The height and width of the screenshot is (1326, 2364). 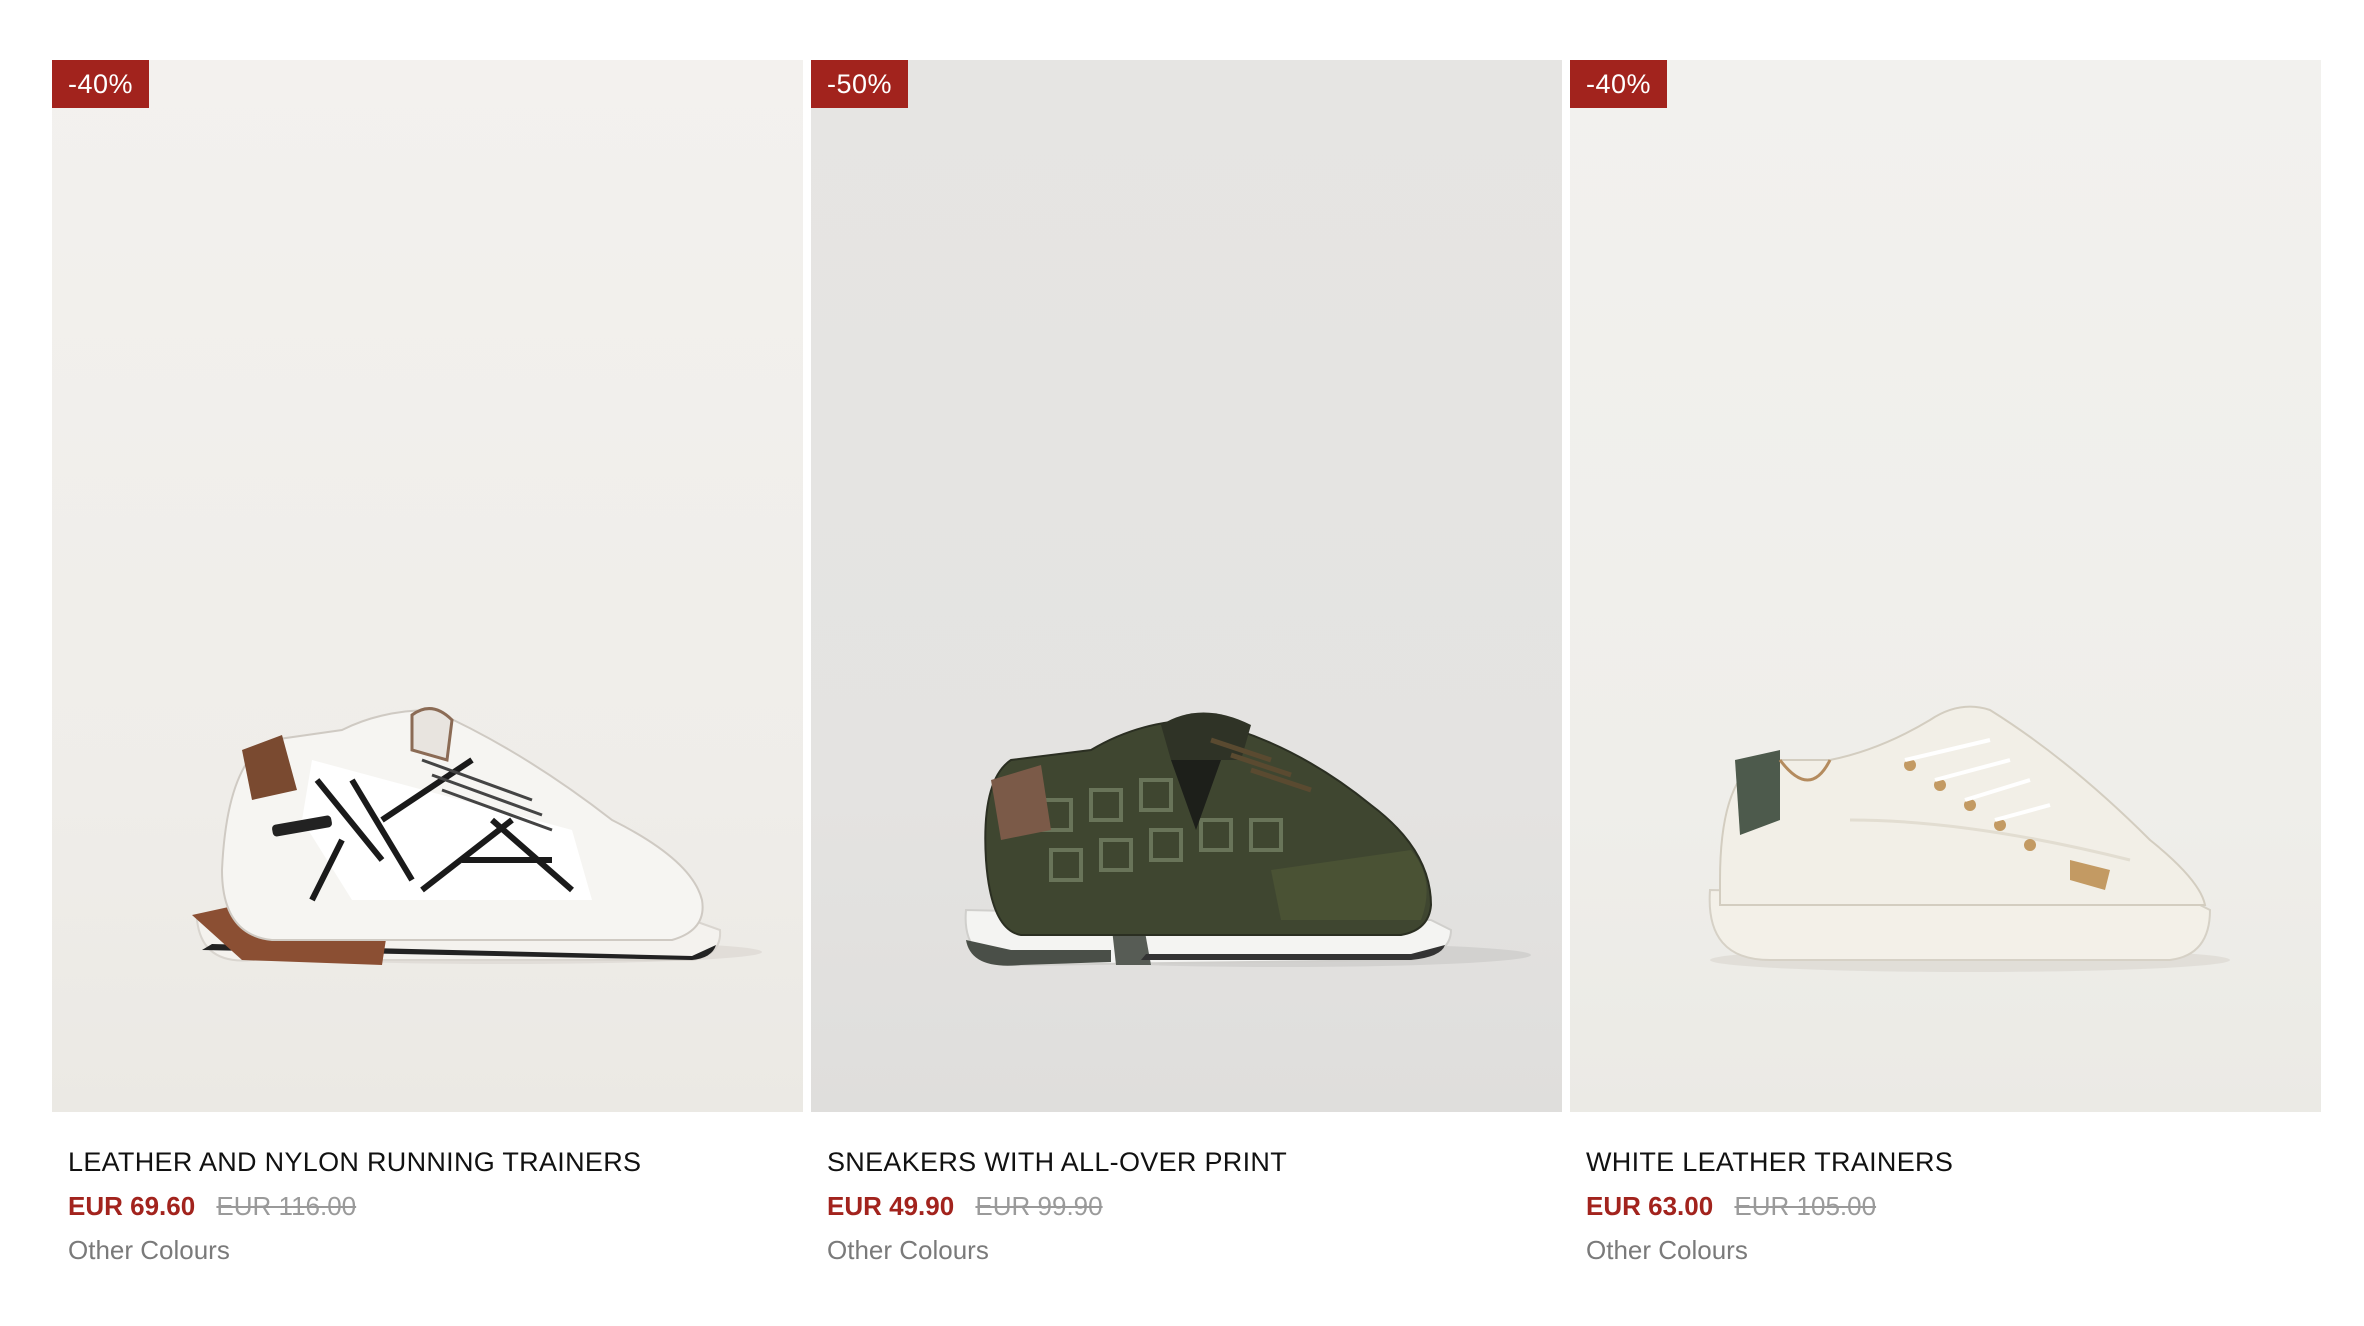 I want to click on sale-price: EUR 49.90, so click(x=891, y=1206).